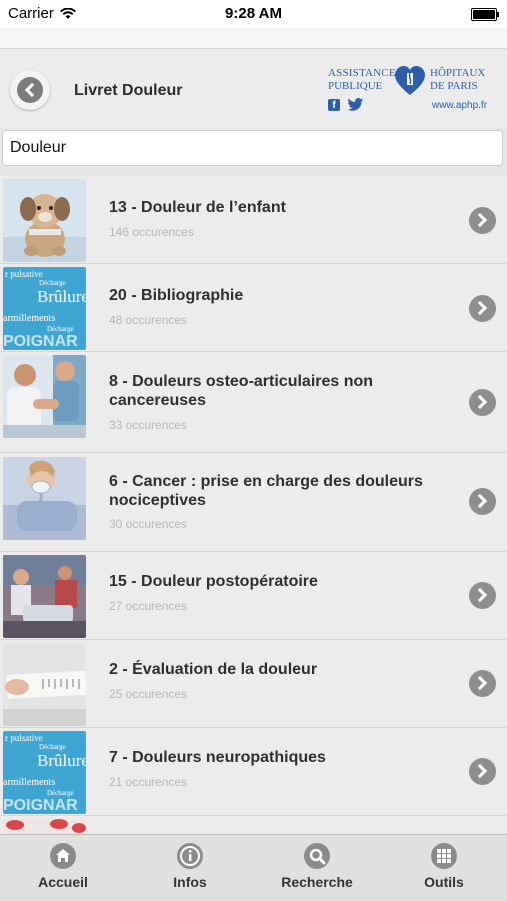 The image size is (507, 901). Describe the element at coordinates (253, 220) in the screenshot. I see `list-item: 13 - Douleur de l’enfant 146 occurences` at that location.